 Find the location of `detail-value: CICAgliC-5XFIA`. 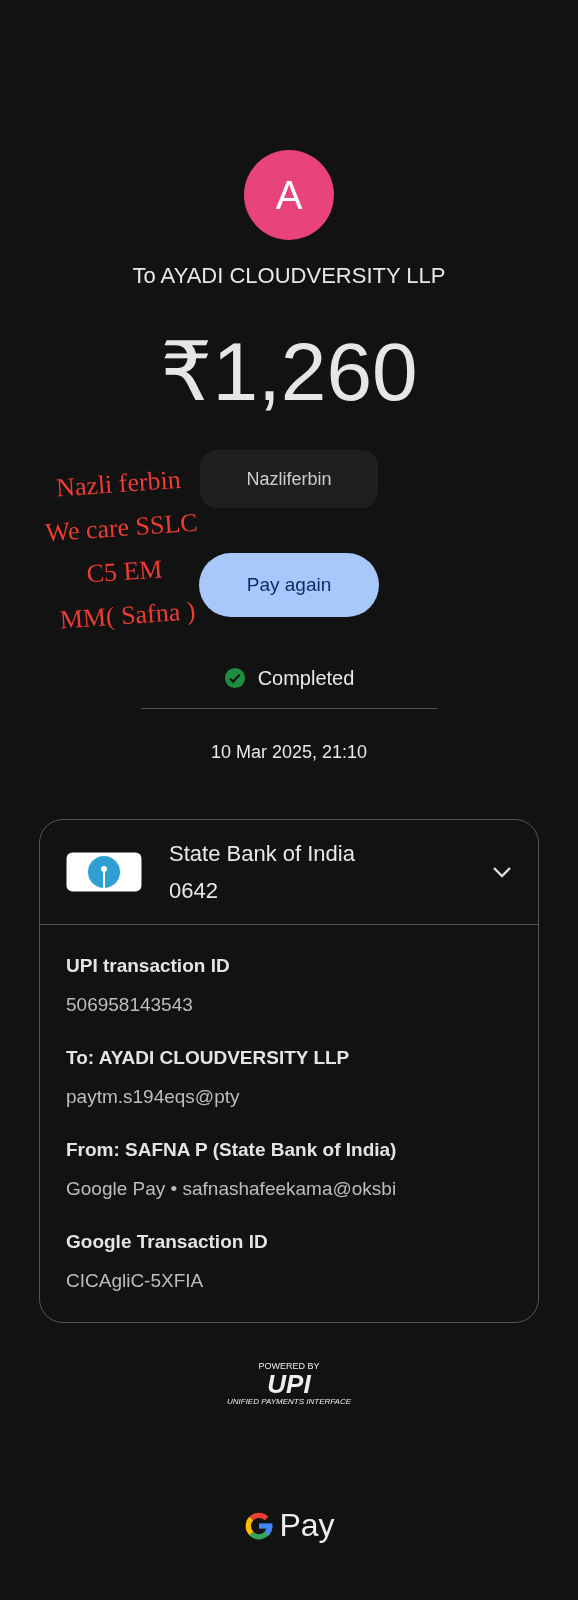

detail-value: CICAgliC-5XFIA is located at coordinates (135, 1281).